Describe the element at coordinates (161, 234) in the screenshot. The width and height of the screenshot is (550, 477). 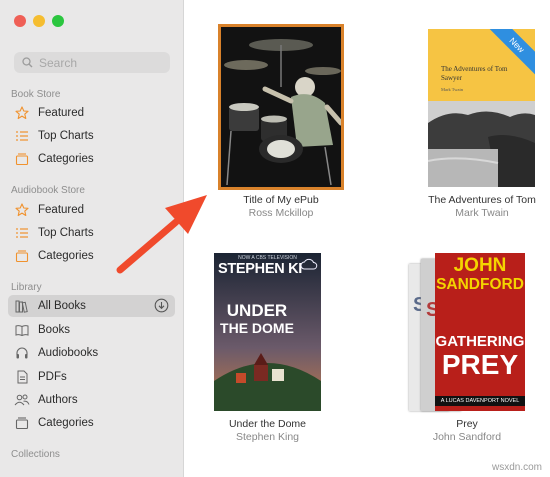
I see `annotation-arrow` at that location.